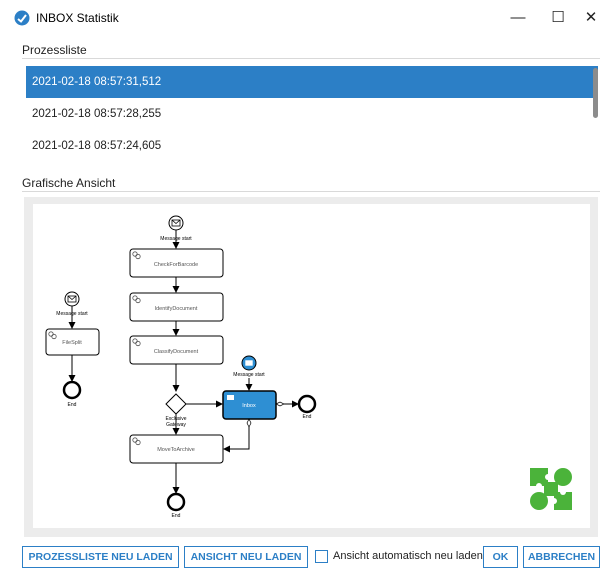 The height and width of the screenshot is (574, 603). I want to click on main-message-start-event, so click(176, 223).